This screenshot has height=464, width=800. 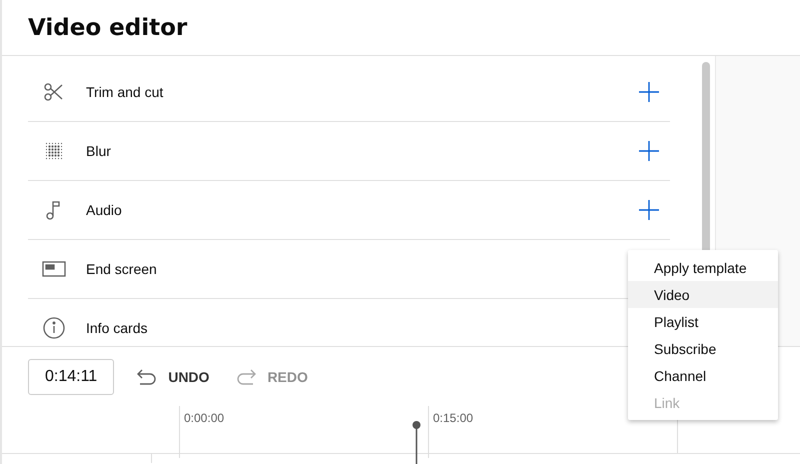 I want to click on undo-icon, so click(x=147, y=376).